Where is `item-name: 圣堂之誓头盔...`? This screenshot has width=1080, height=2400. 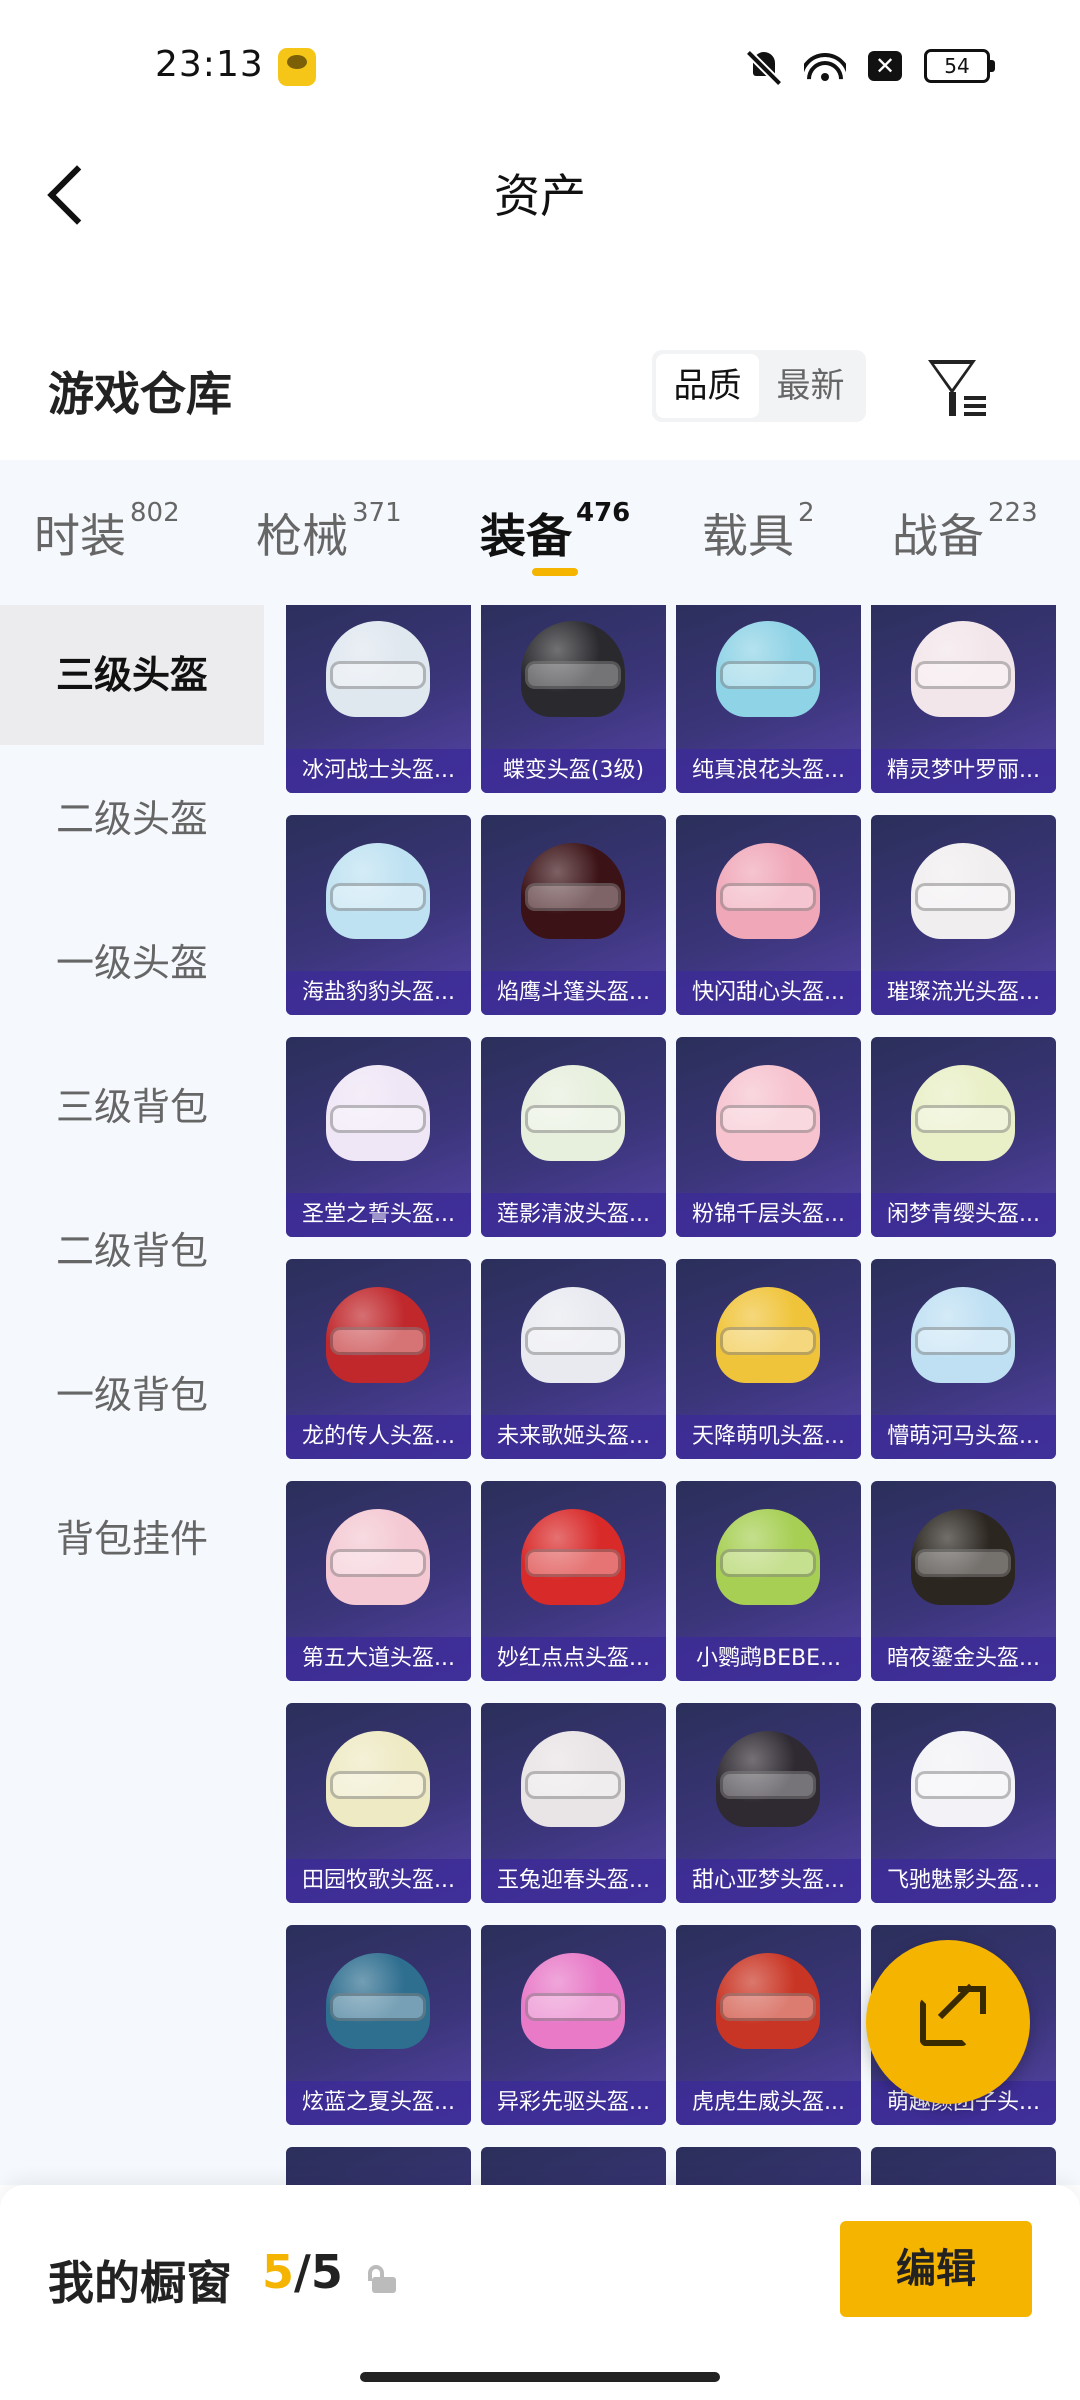
item-name: 圣堂之誓头盔... is located at coordinates (378, 1215).